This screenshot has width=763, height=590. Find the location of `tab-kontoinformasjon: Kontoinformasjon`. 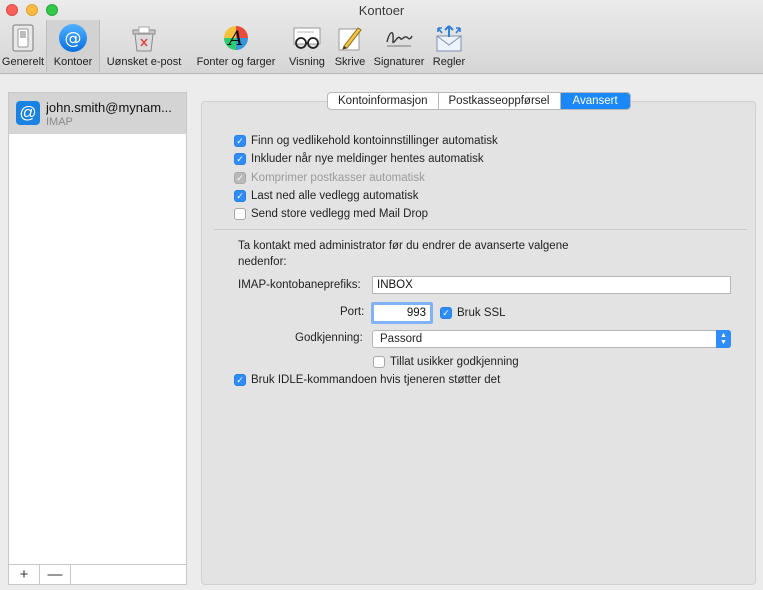

tab-kontoinformasjon: Kontoinformasjon is located at coordinates (383, 101).